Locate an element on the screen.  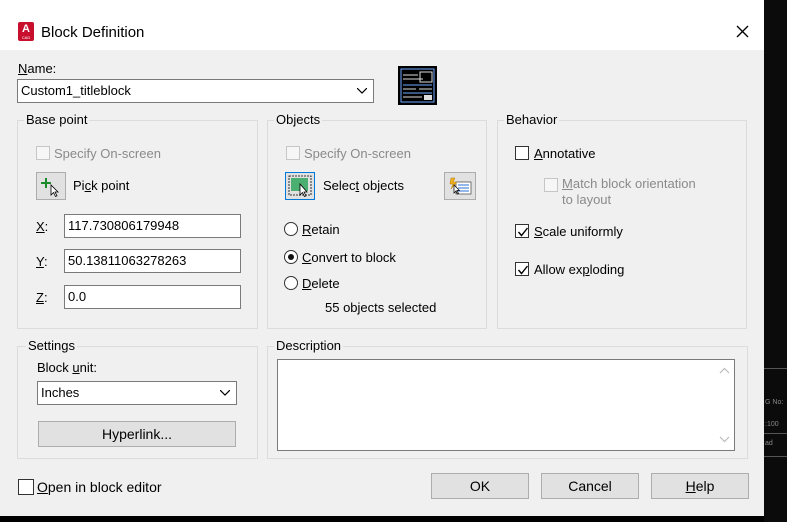
description-title: Description is located at coordinates (309, 345).